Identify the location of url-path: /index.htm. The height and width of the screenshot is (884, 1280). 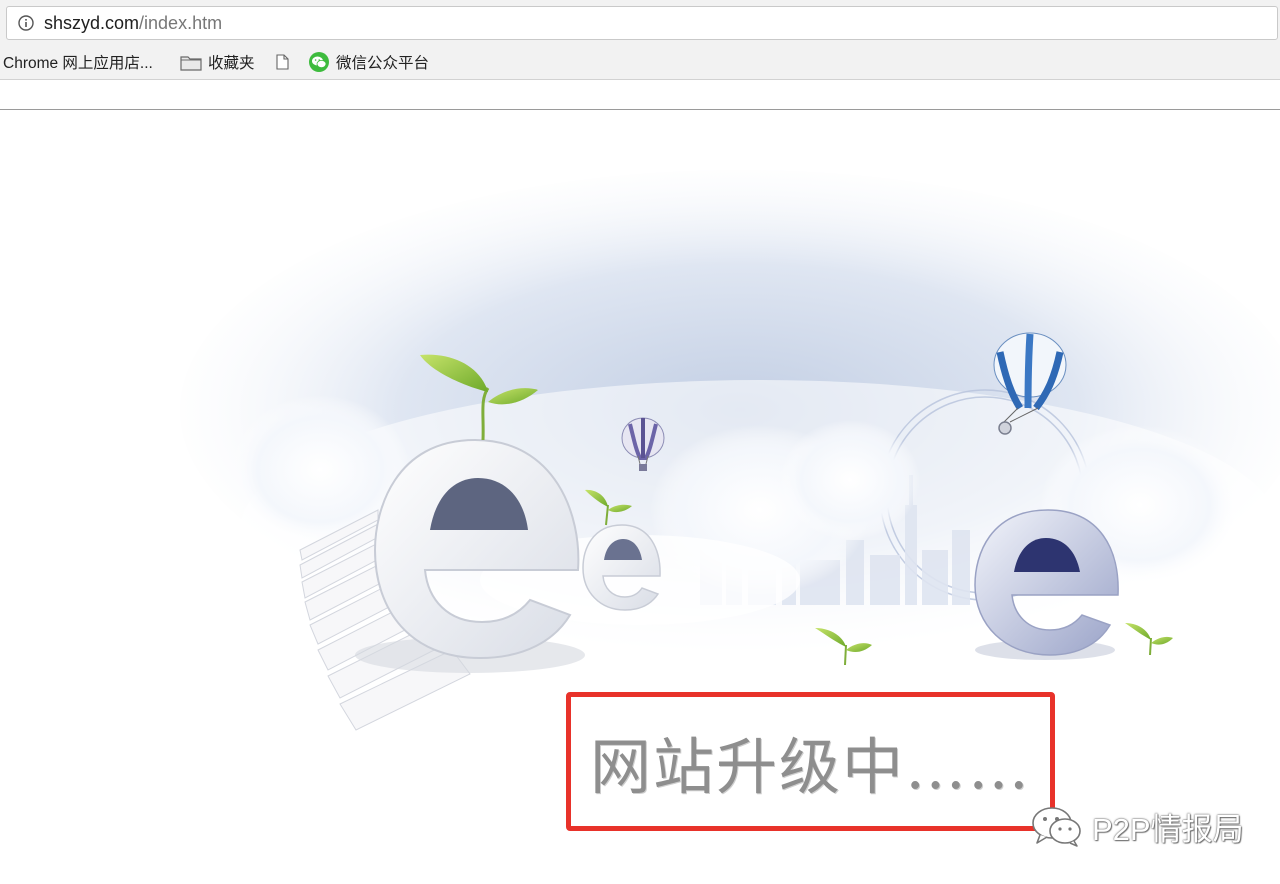
(181, 23).